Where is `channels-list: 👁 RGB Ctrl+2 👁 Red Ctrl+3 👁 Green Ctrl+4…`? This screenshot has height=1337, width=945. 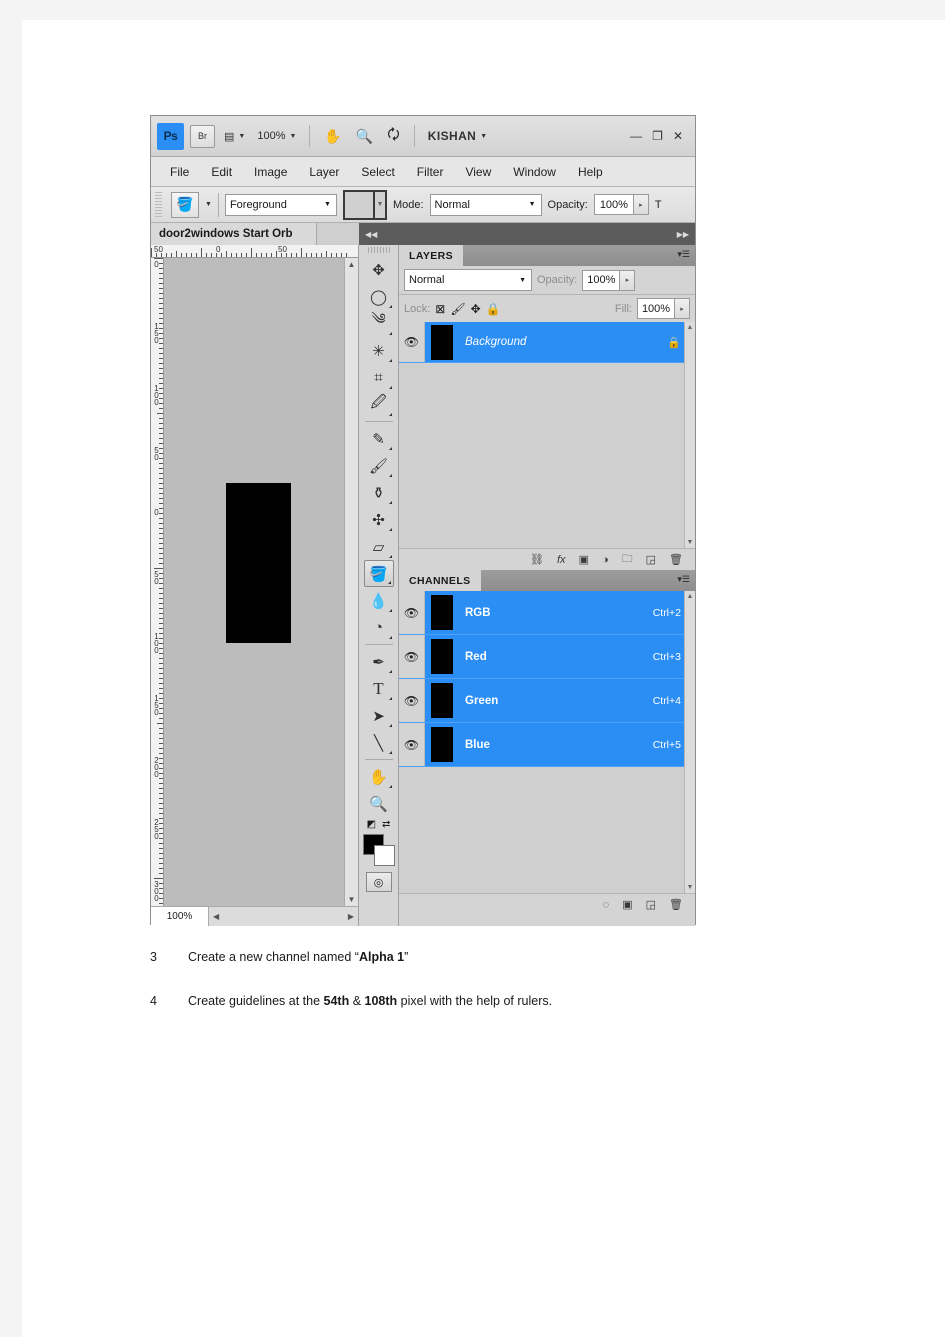
channels-list: 👁 RGB Ctrl+2 👁 Red Ctrl+3 👁 Green Ctrl+4… is located at coordinates (547, 742).